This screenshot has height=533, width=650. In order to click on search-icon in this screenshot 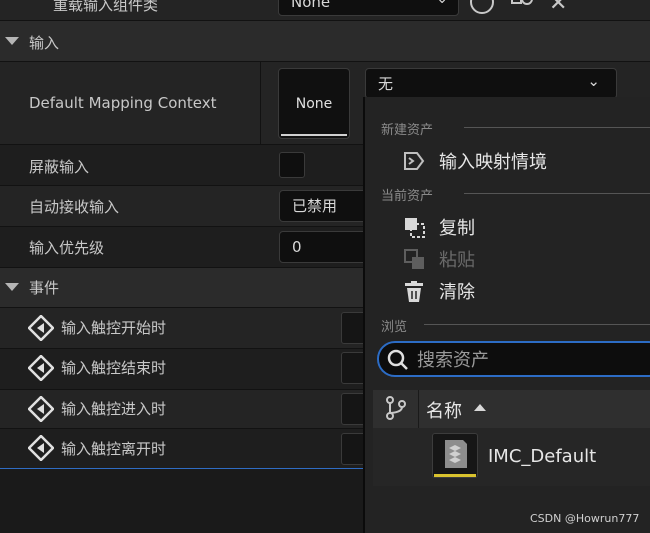, I will do `click(398, 362)`.